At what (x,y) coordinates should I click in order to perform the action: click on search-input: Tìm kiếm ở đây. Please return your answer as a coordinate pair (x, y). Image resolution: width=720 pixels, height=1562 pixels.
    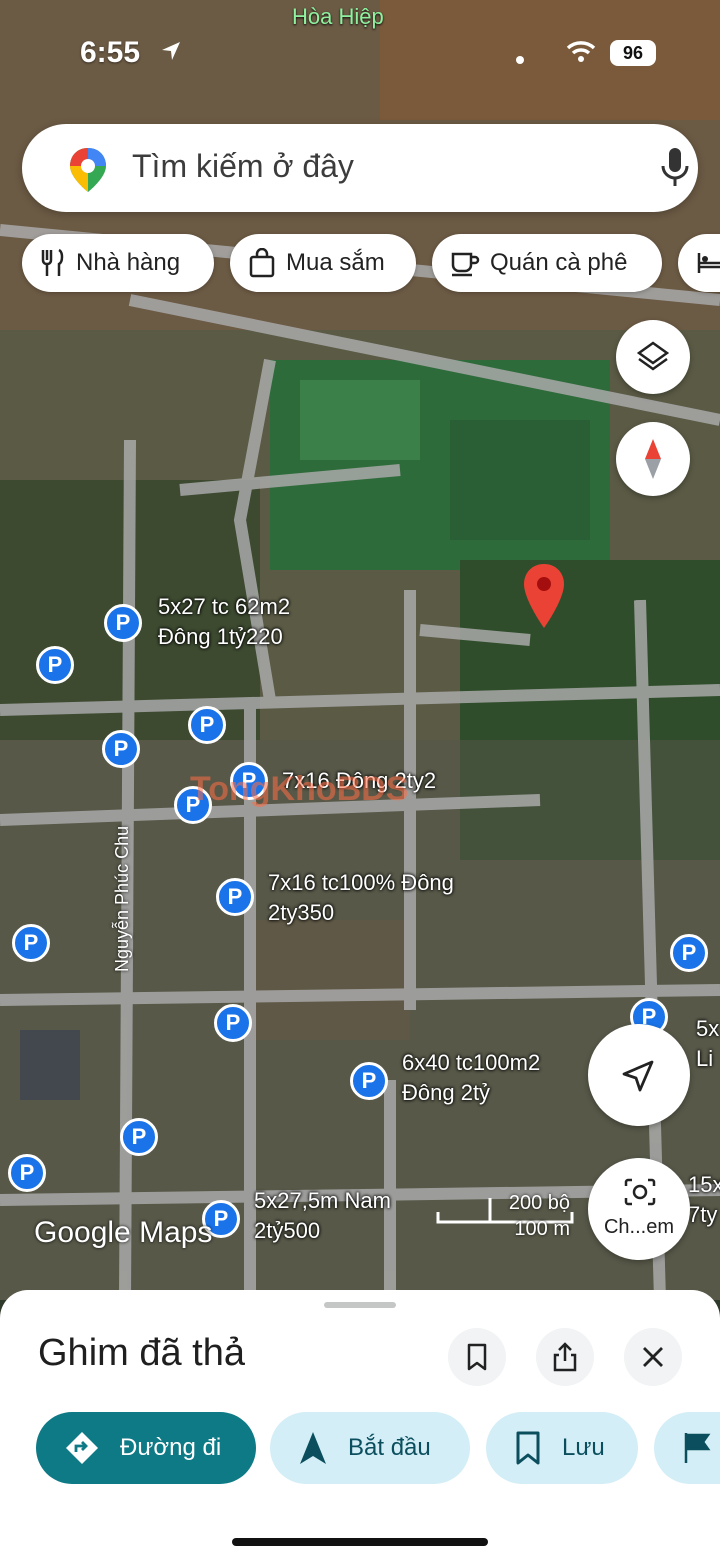
    Looking at the image, I should click on (243, 166).